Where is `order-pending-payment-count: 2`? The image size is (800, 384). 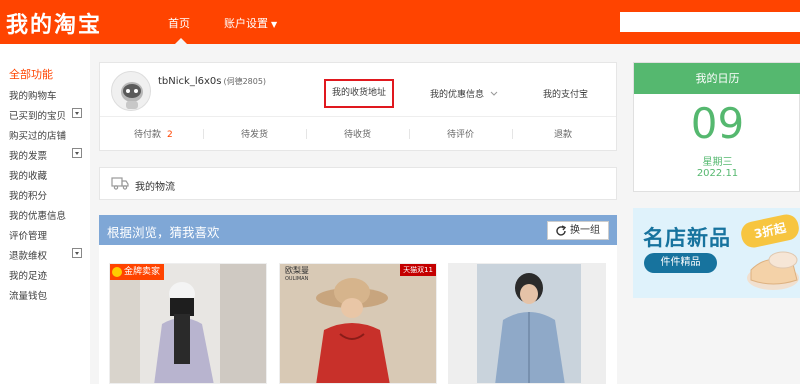 order-pending-payment-count: 2 is located at coordinates (170, 135).